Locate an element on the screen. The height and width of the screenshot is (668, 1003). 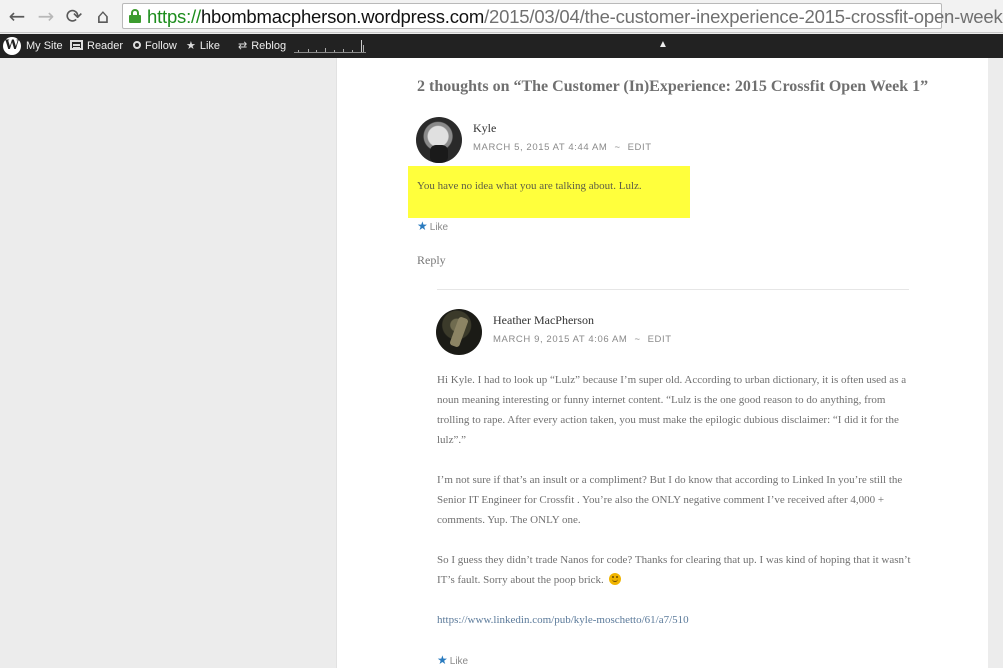
comment-author: Kyle is located at coordinates (484, 128).